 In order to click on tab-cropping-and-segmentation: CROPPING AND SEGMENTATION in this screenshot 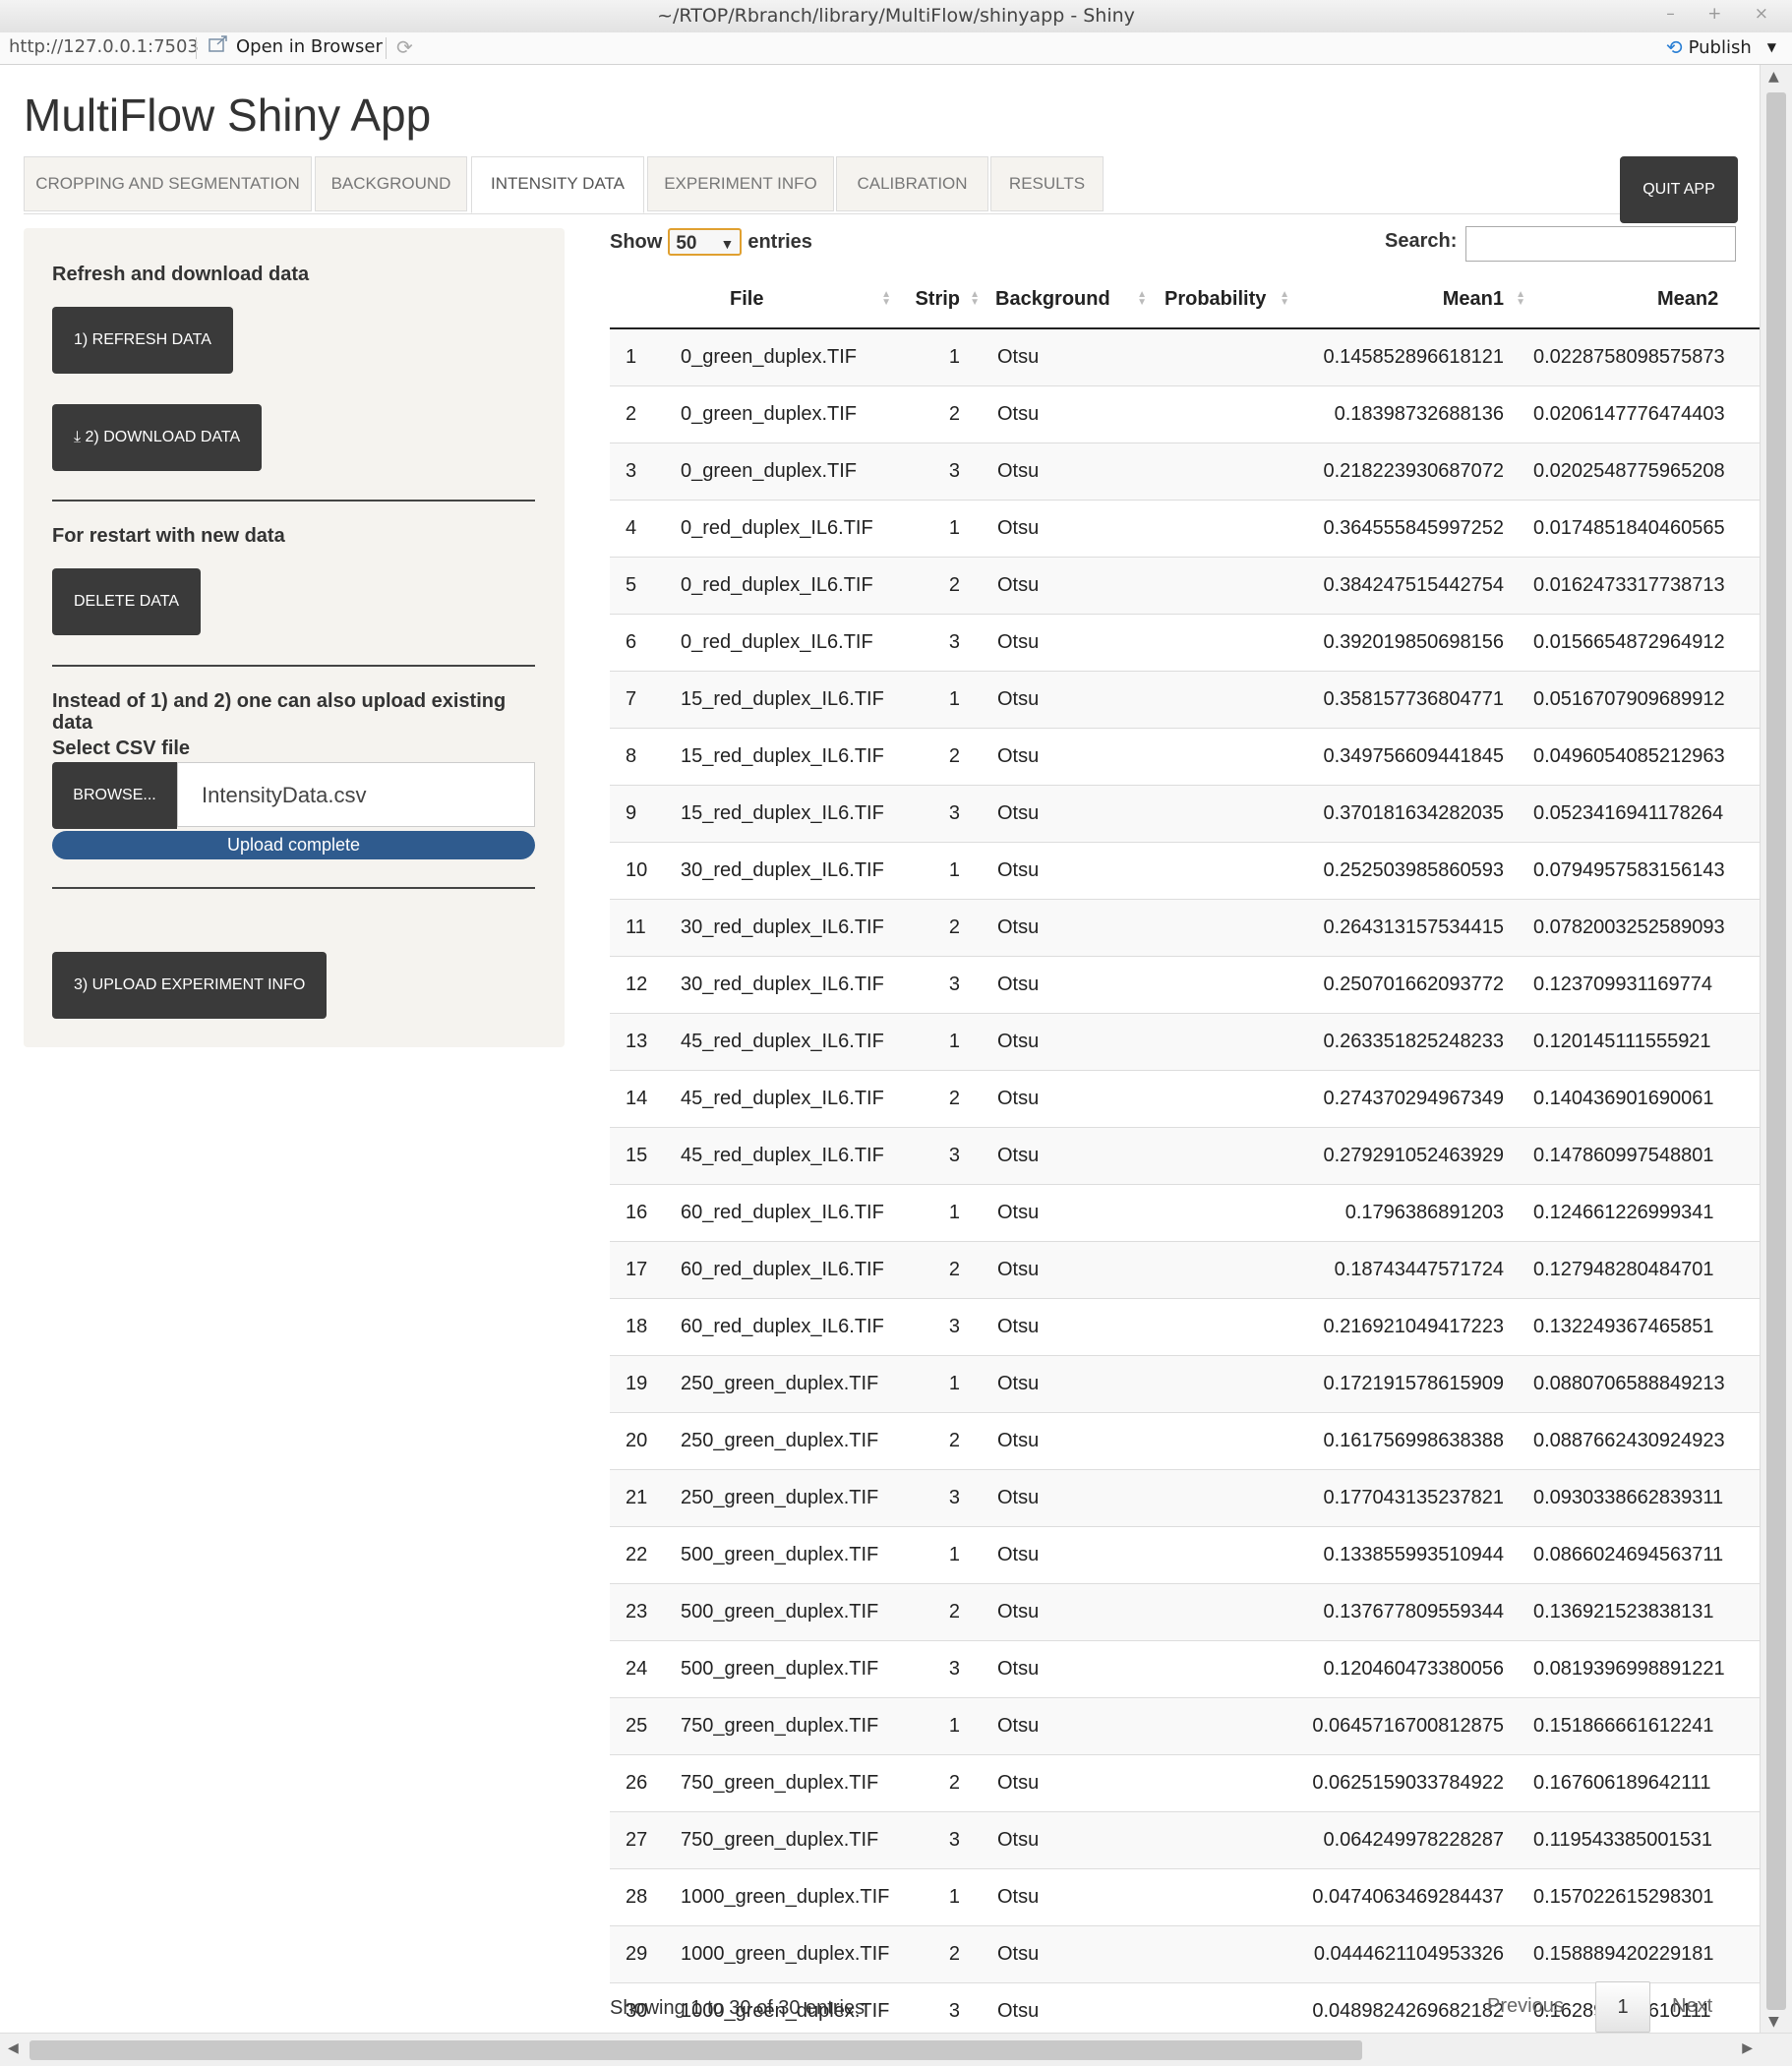, I will do `click(168, 184)`.